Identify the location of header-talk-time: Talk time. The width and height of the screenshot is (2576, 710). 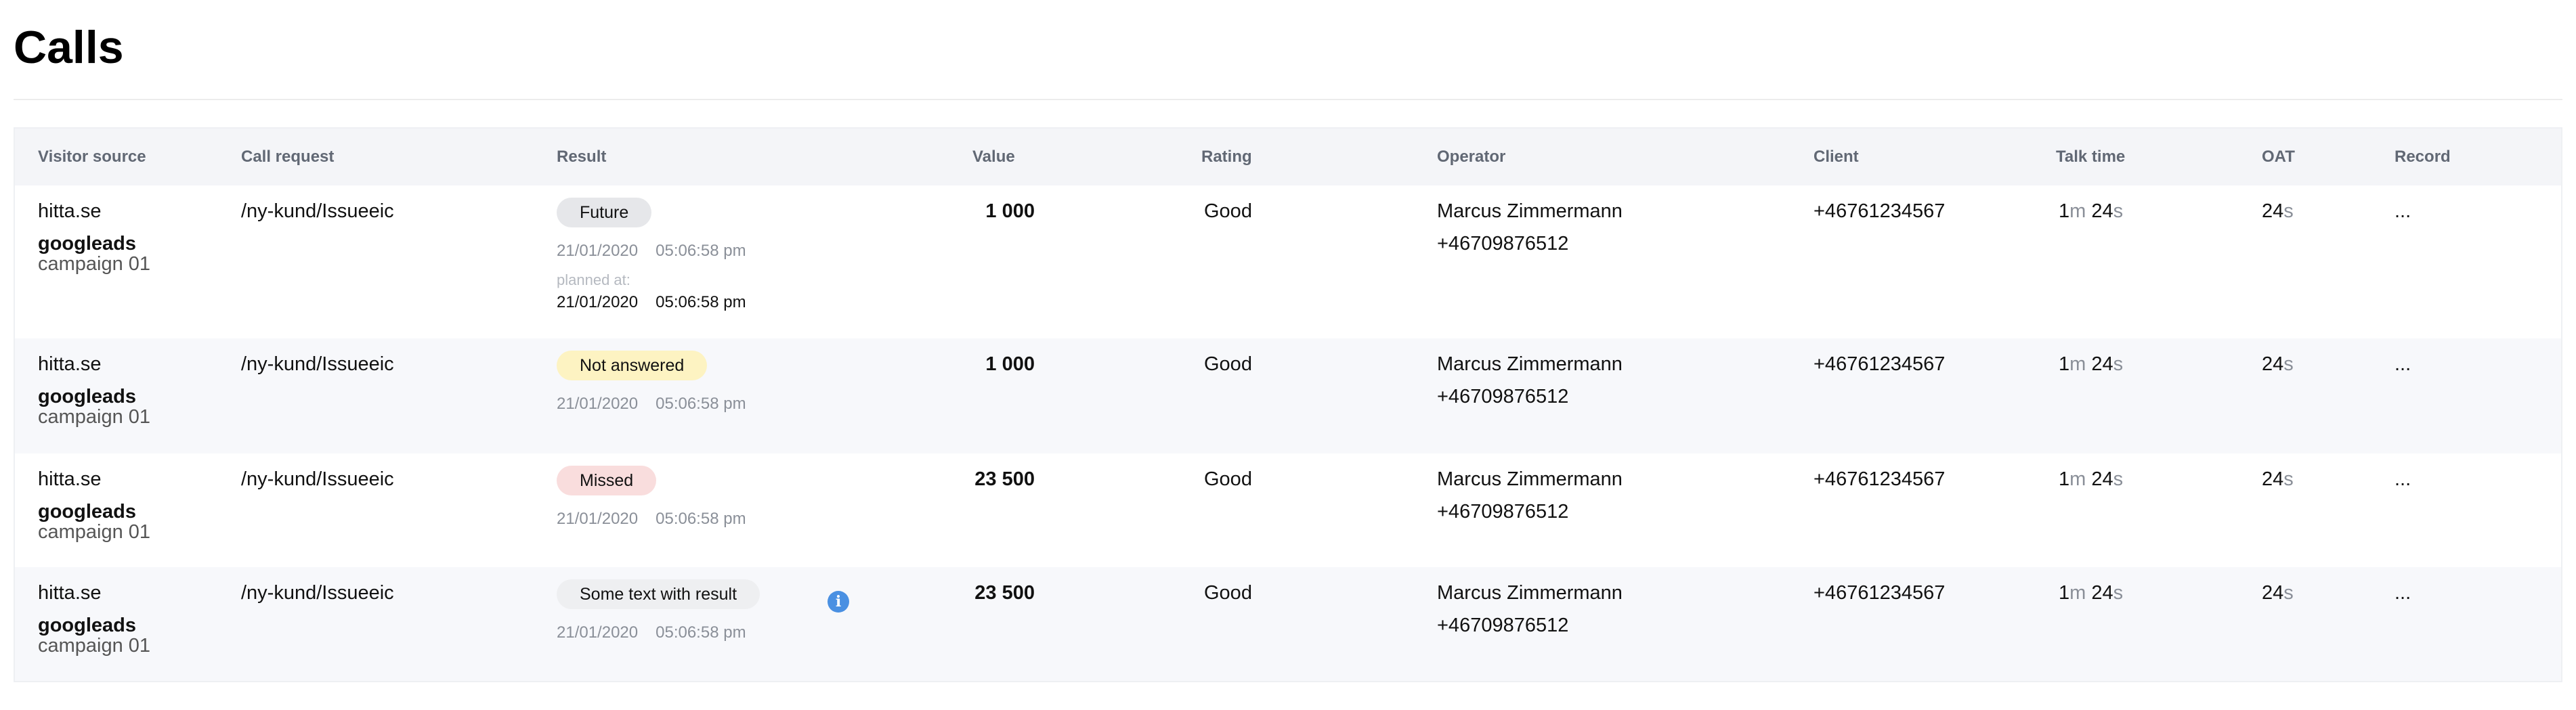
(2090, 157).